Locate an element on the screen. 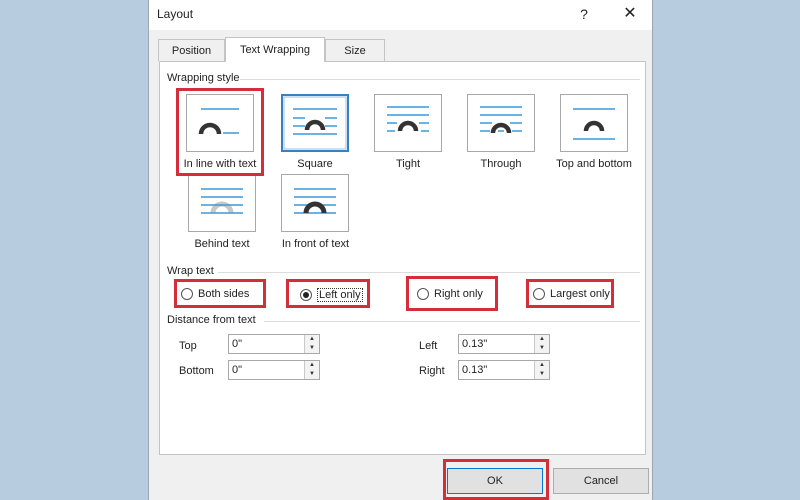 This screenshot has width=800, height=500. bottom-distance-input: 0" is located at coordinates (237, 370).